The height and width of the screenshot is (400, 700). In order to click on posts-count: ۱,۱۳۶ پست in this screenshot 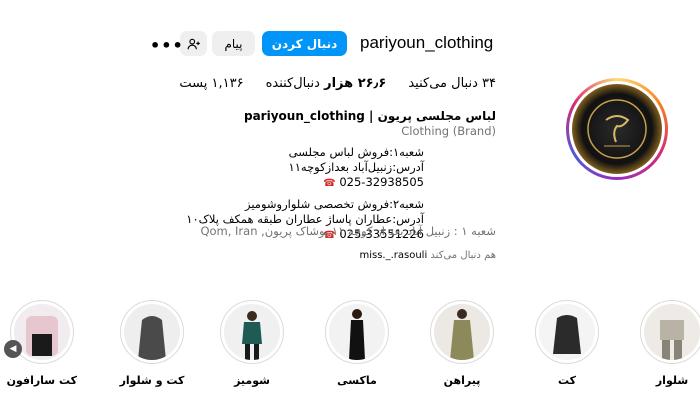, I will do `click(211, 83)`.